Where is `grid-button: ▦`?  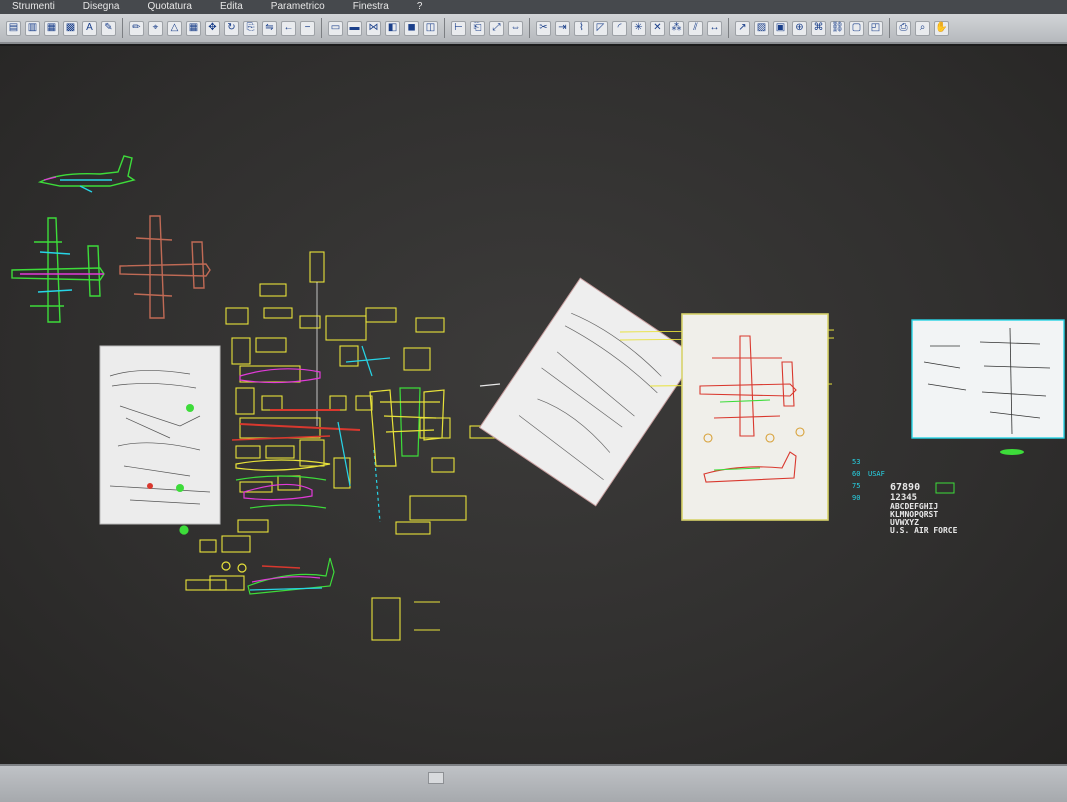 grid-button: ▦ is located at coordinates (193, 28).